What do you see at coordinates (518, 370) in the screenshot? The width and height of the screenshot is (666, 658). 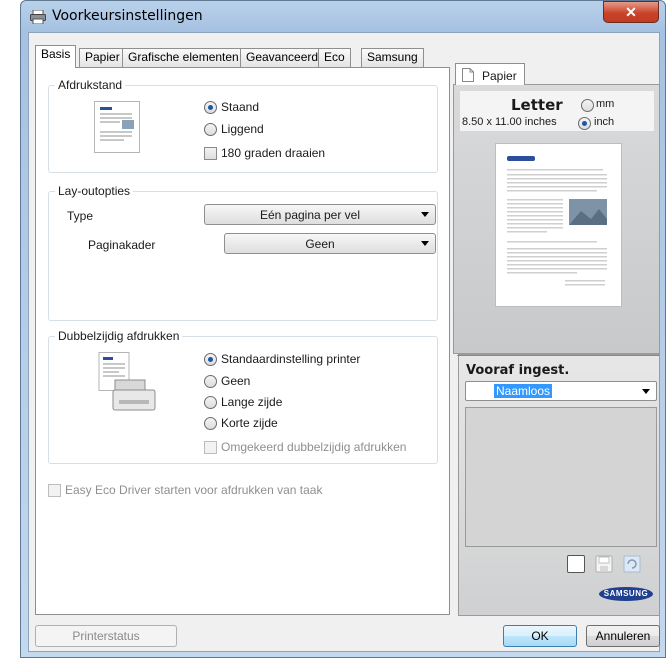 I see `presets-label: Vooraf ingest.` at bounding box center [518, 370].